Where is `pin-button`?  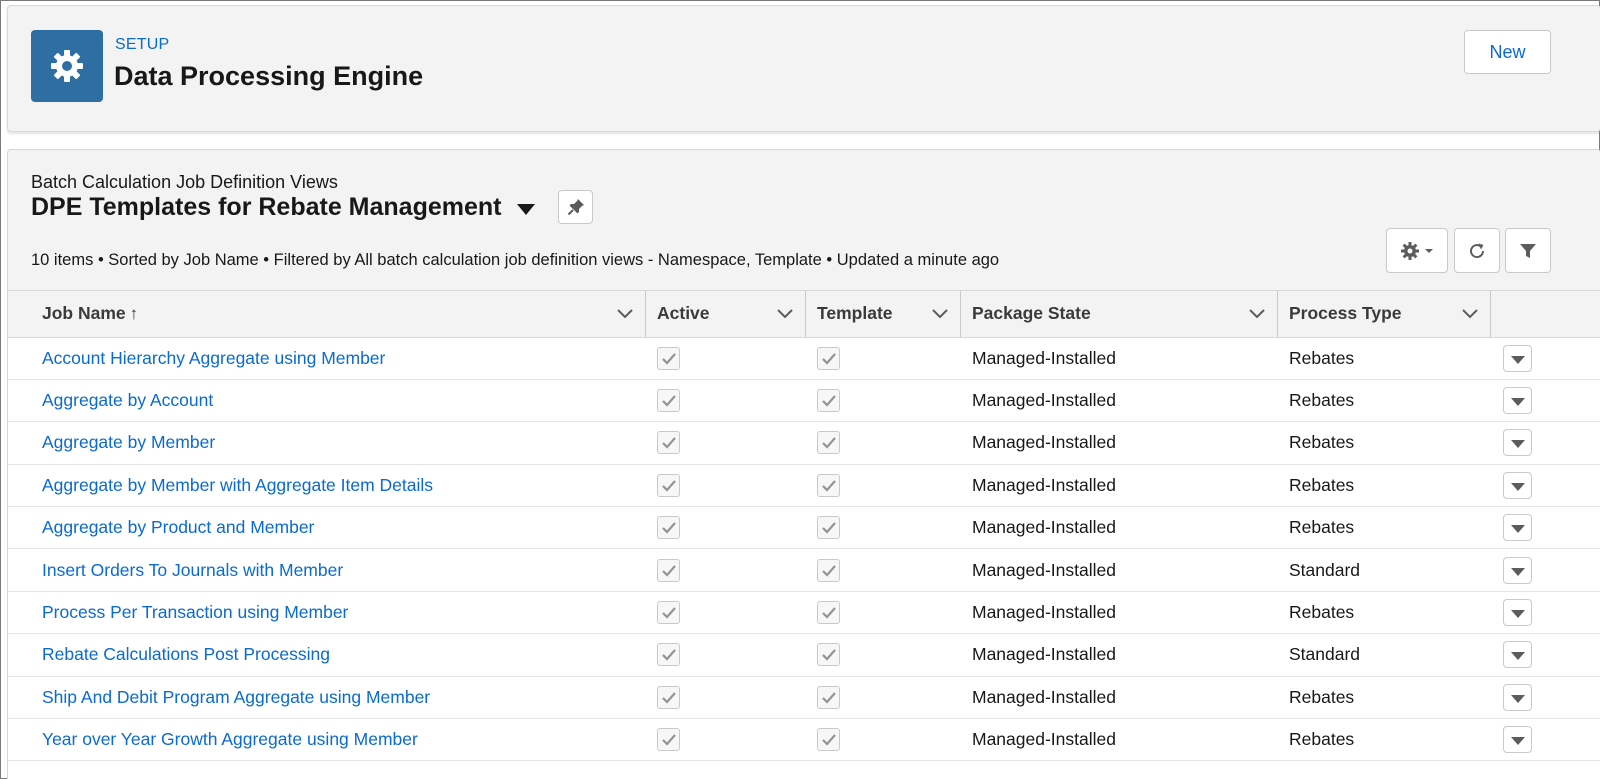 pin-button is located at coordinates (575, 207).